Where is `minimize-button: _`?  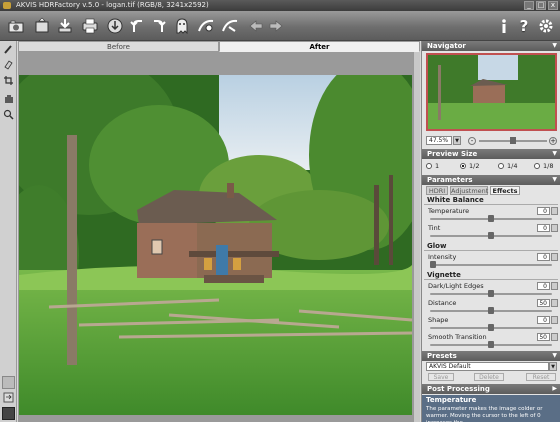
minimize-button: _ is located at coordinates (529, 5).